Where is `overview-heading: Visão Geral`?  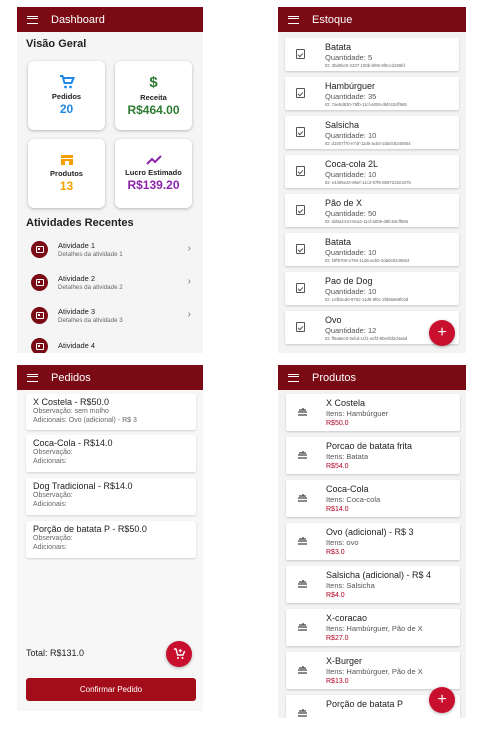 overview-heading: Visão Geral is located at coordinates (56, 44).